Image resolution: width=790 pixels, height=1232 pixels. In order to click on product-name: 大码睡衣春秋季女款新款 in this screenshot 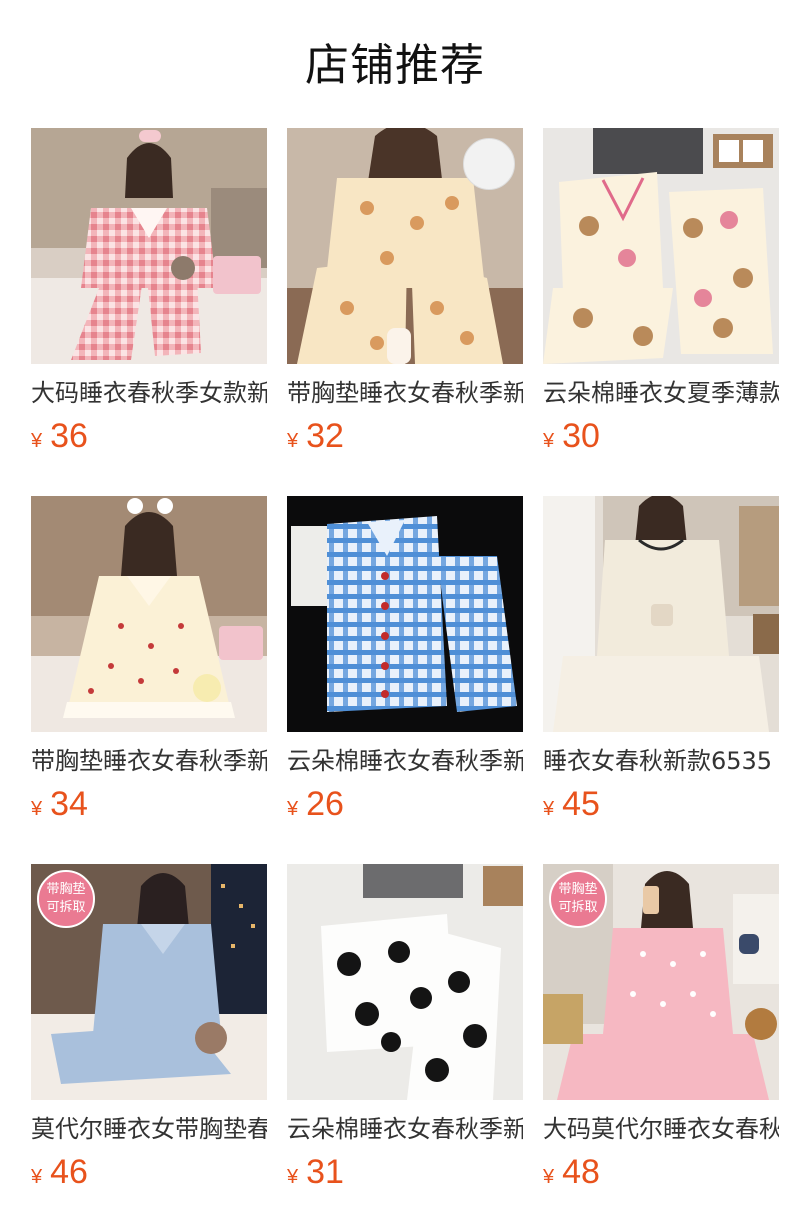, I will do `click(149, 393)`.